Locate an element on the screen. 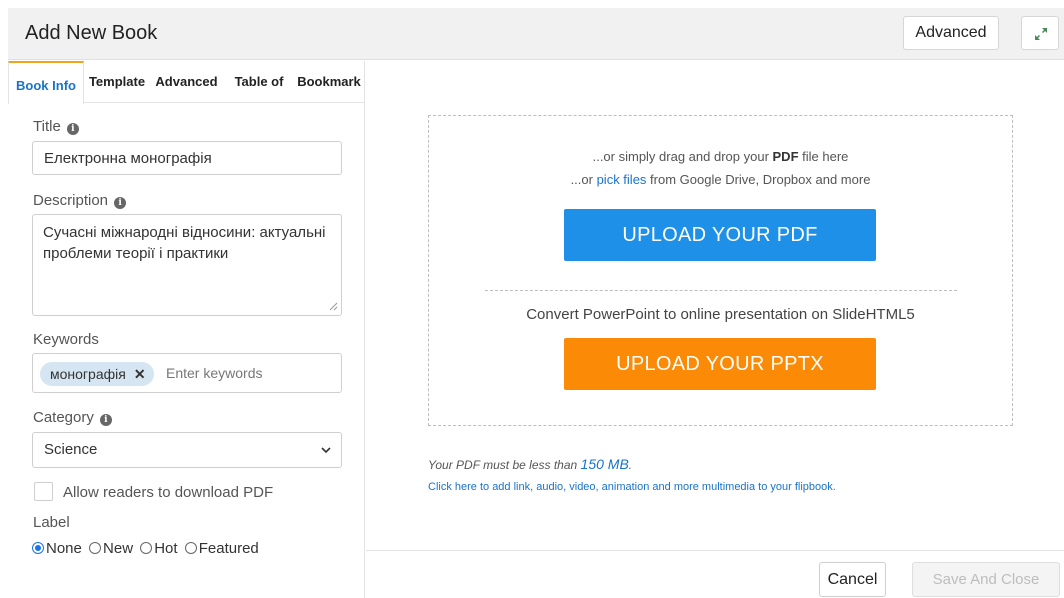 The height and width of the screenshot is (598, 1064). description-label: Description i is located at coordinates (80, 200).